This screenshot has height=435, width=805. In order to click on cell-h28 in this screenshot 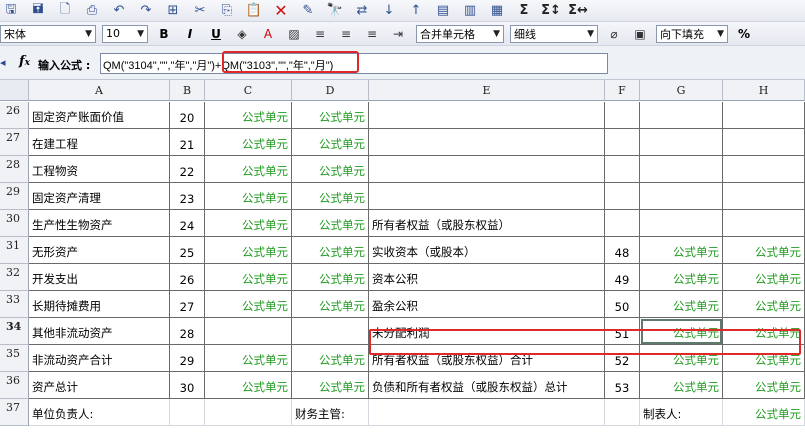, I will do `click(764, 169)`.